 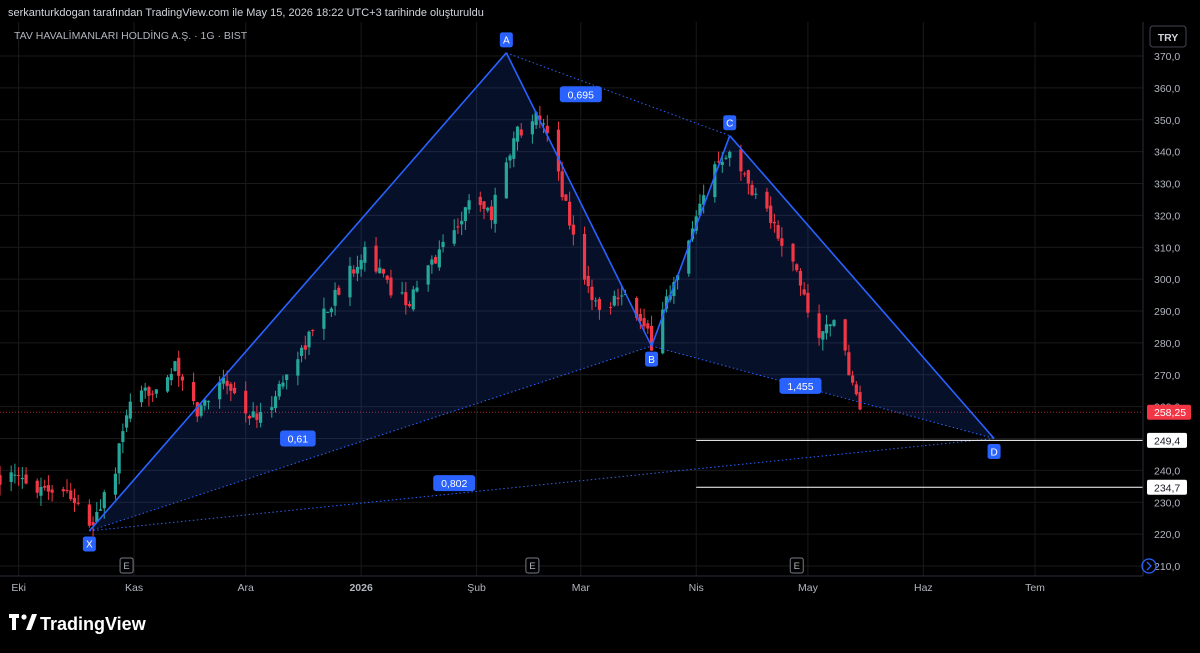 What do you see at coordinates (581, 588) in the screenshot?
I see `x-tick-label: Mar` at bounding box center [581, 588].